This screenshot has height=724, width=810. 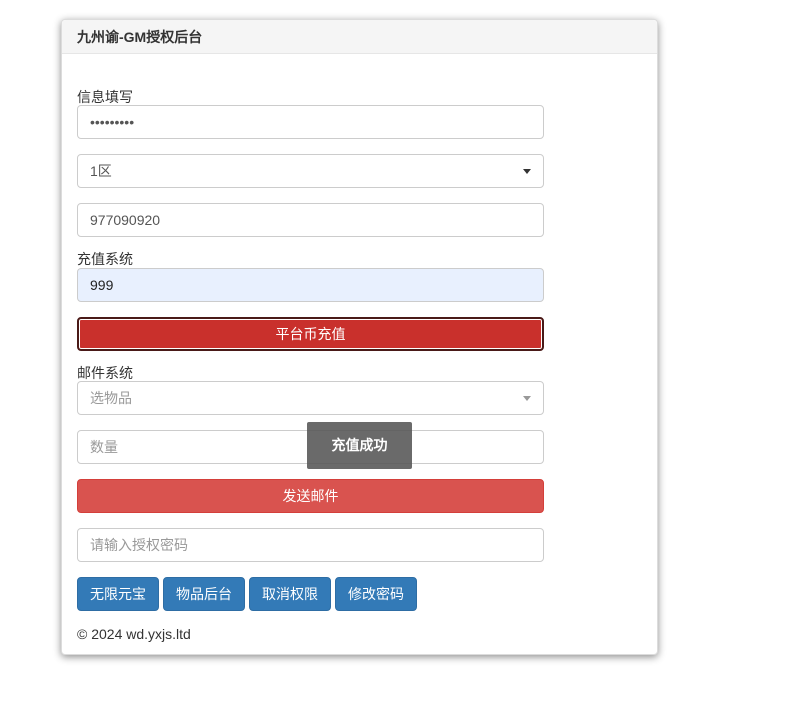 What do you see at coordinates (134, 634) in the screenshot?
I see `footer-copyright: © 2024 wd.yxjs.ltd` at bounding box center [134, 634].